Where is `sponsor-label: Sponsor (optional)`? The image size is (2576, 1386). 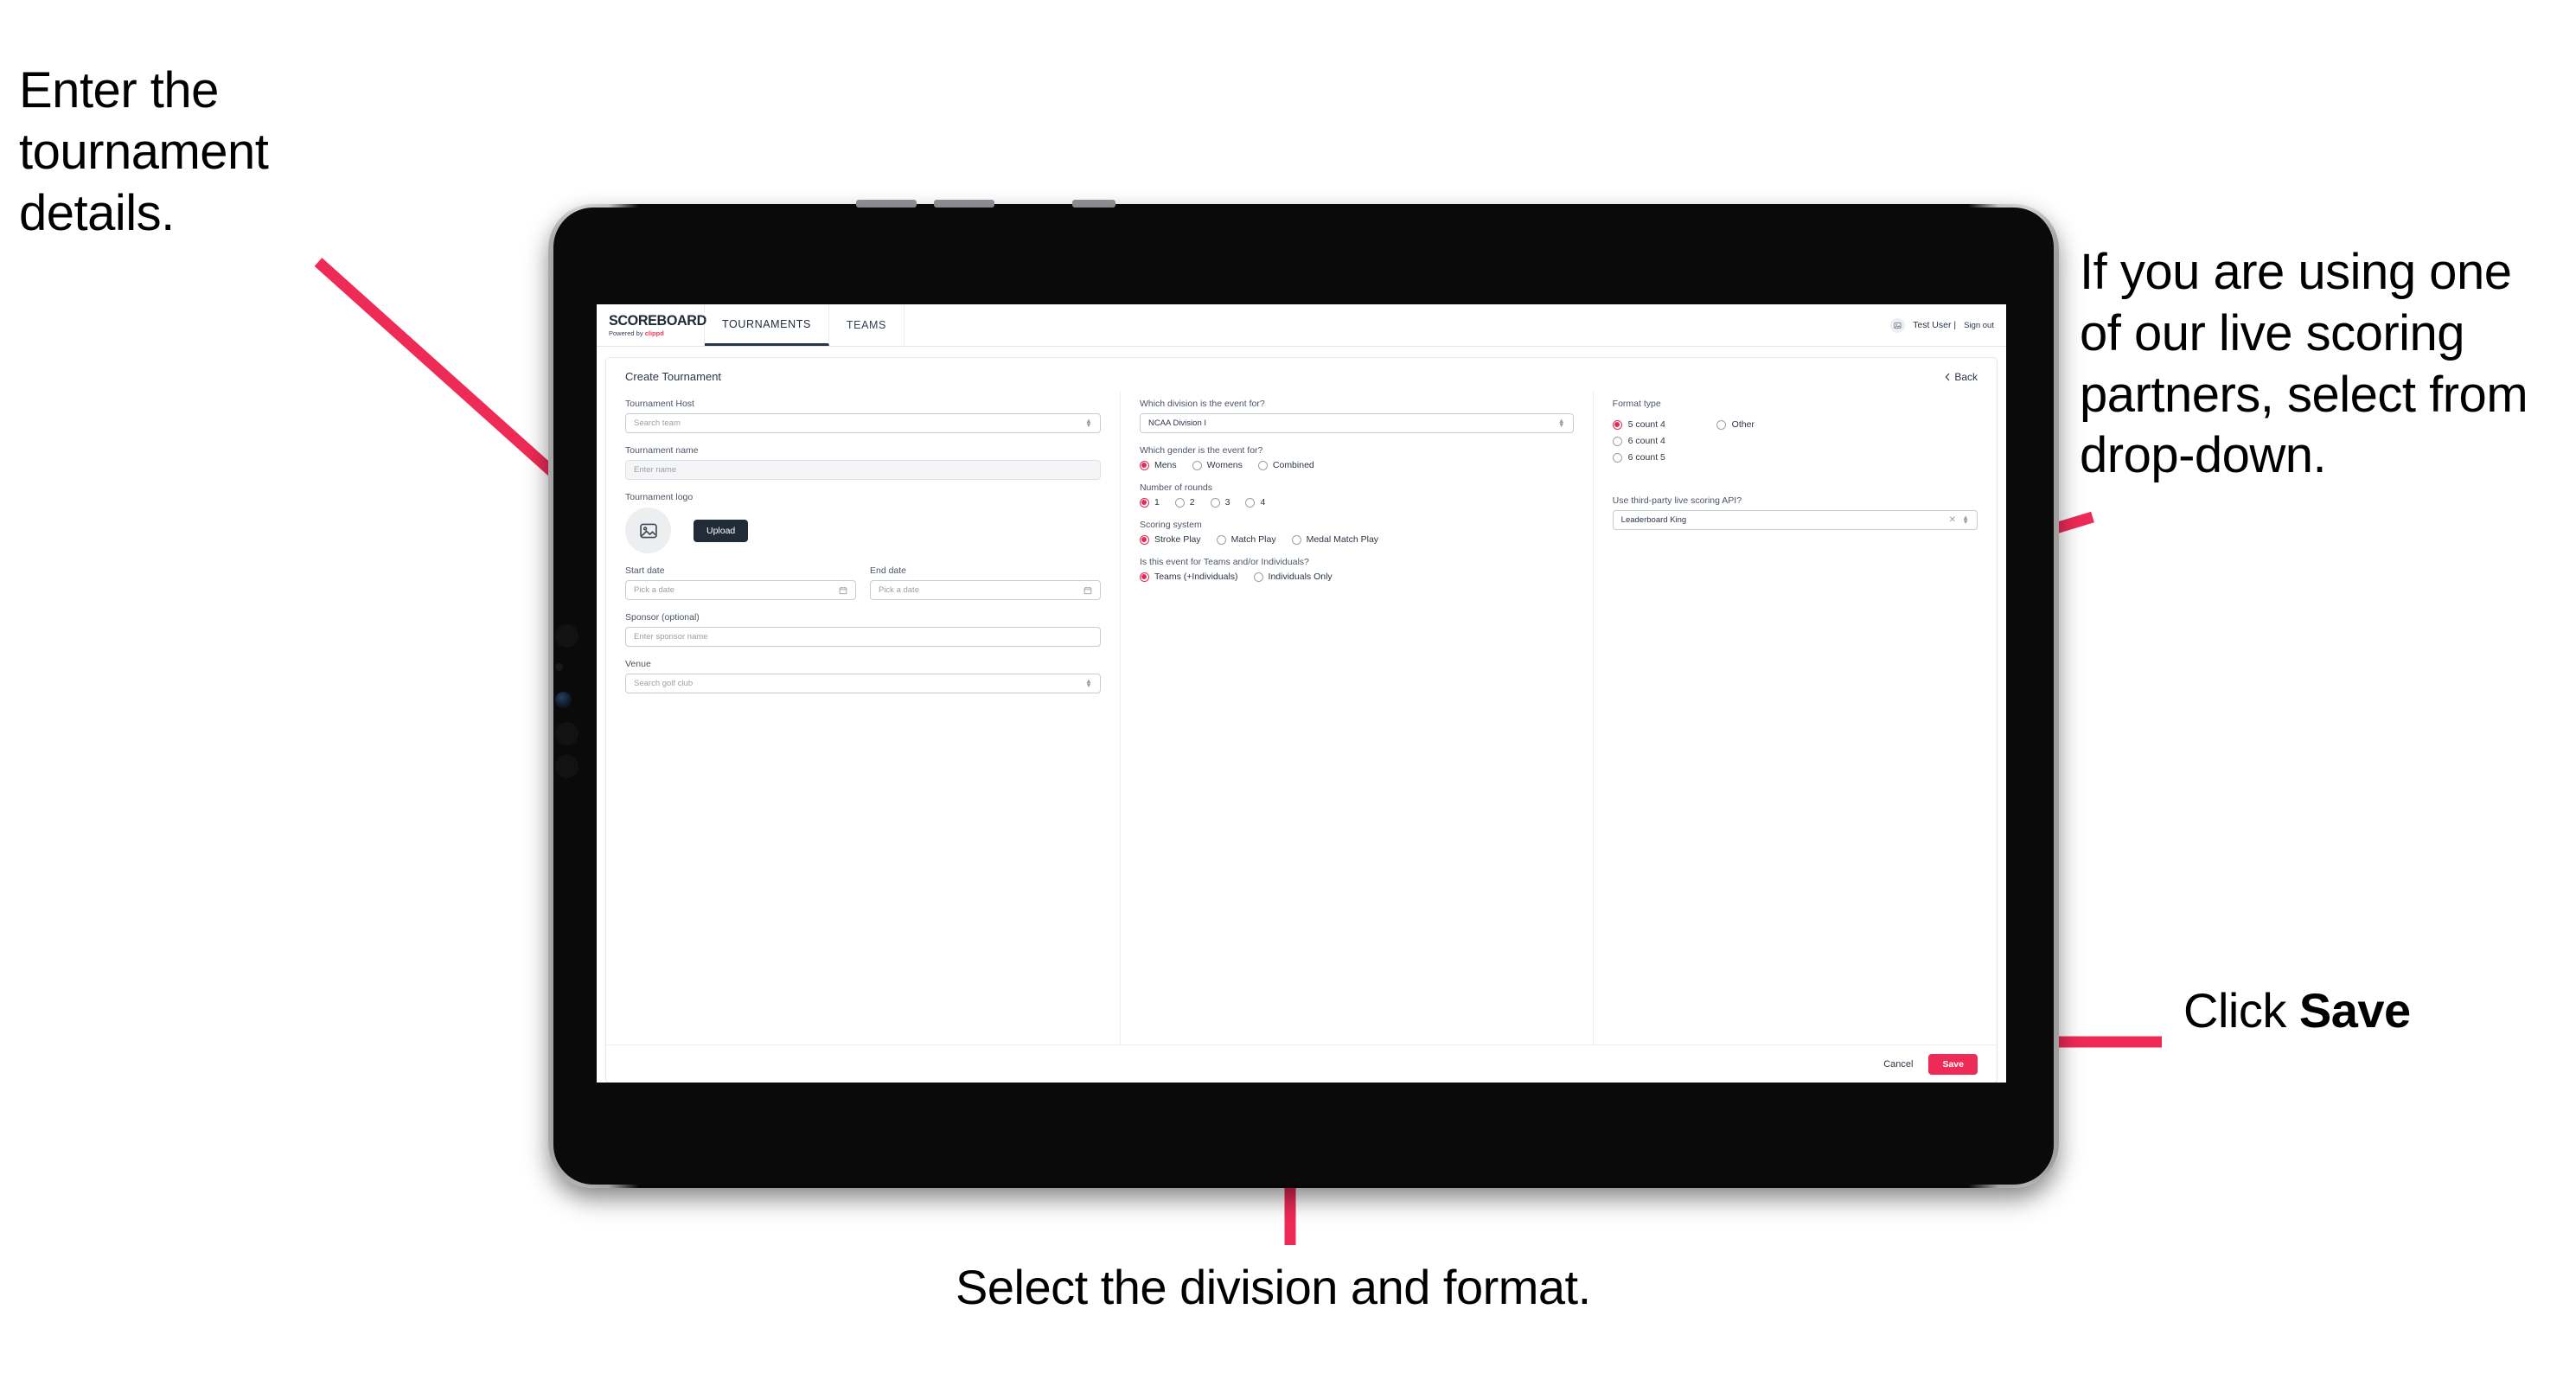
sponsor-label: Sponsor (optional) is located at coordinates (663, 617).